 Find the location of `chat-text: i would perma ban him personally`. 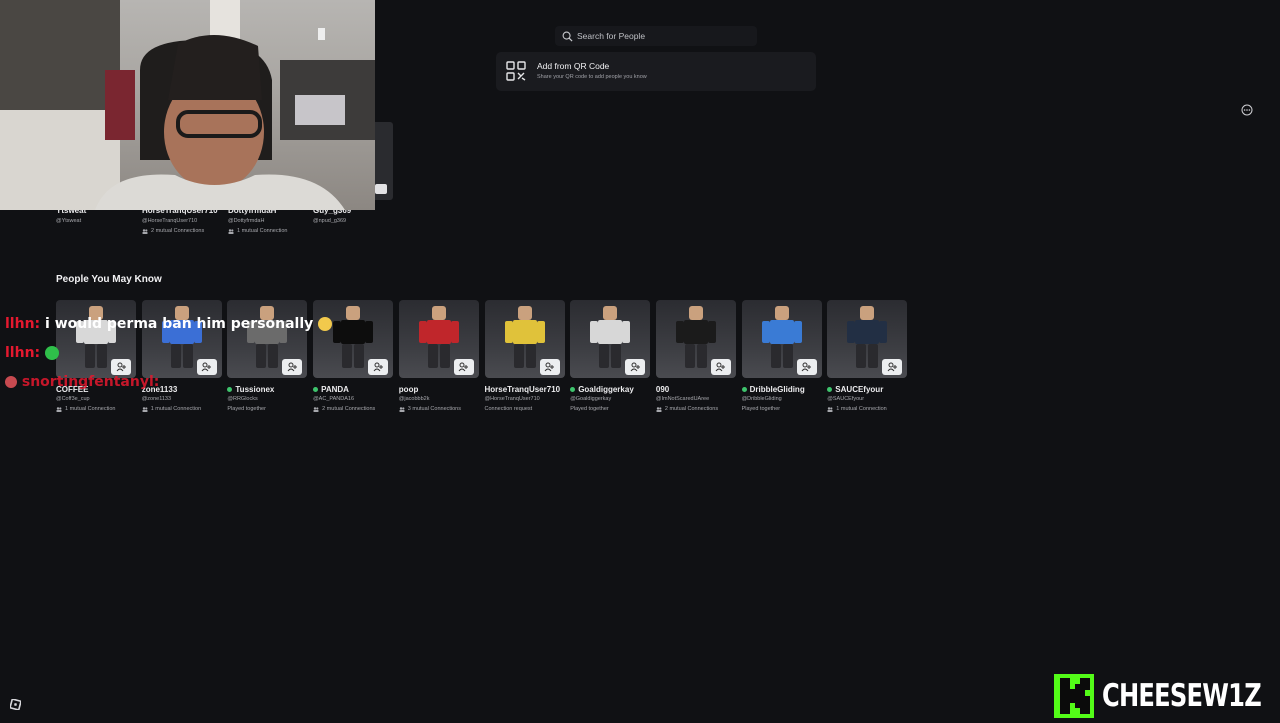

chat-text: i would perma ban him personally is located at coordinates (179, 324).